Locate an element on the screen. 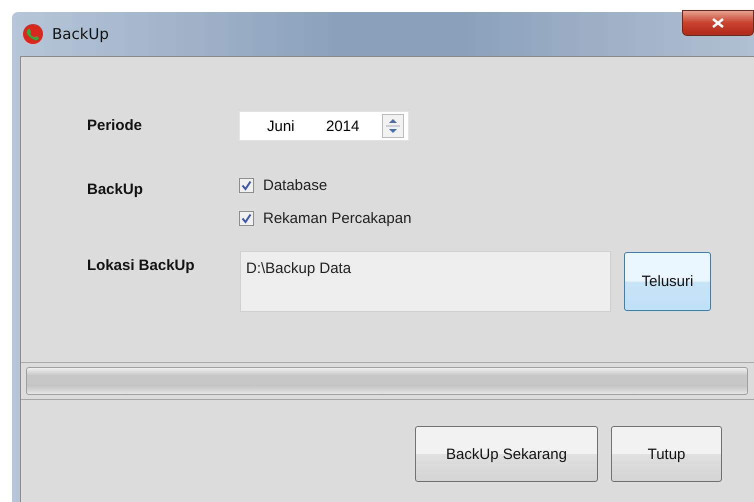 The image size is (754, 502). close-icon is located at coordinates (718, 23).